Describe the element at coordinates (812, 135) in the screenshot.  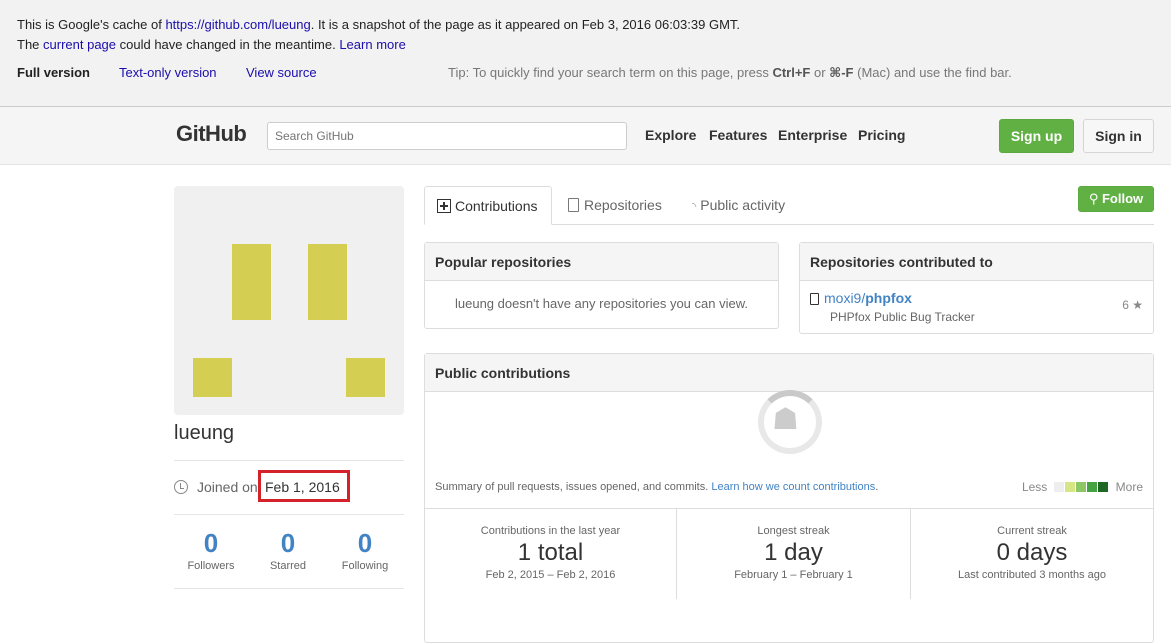
I see `nav-enterprise: Enterprise` at that location.